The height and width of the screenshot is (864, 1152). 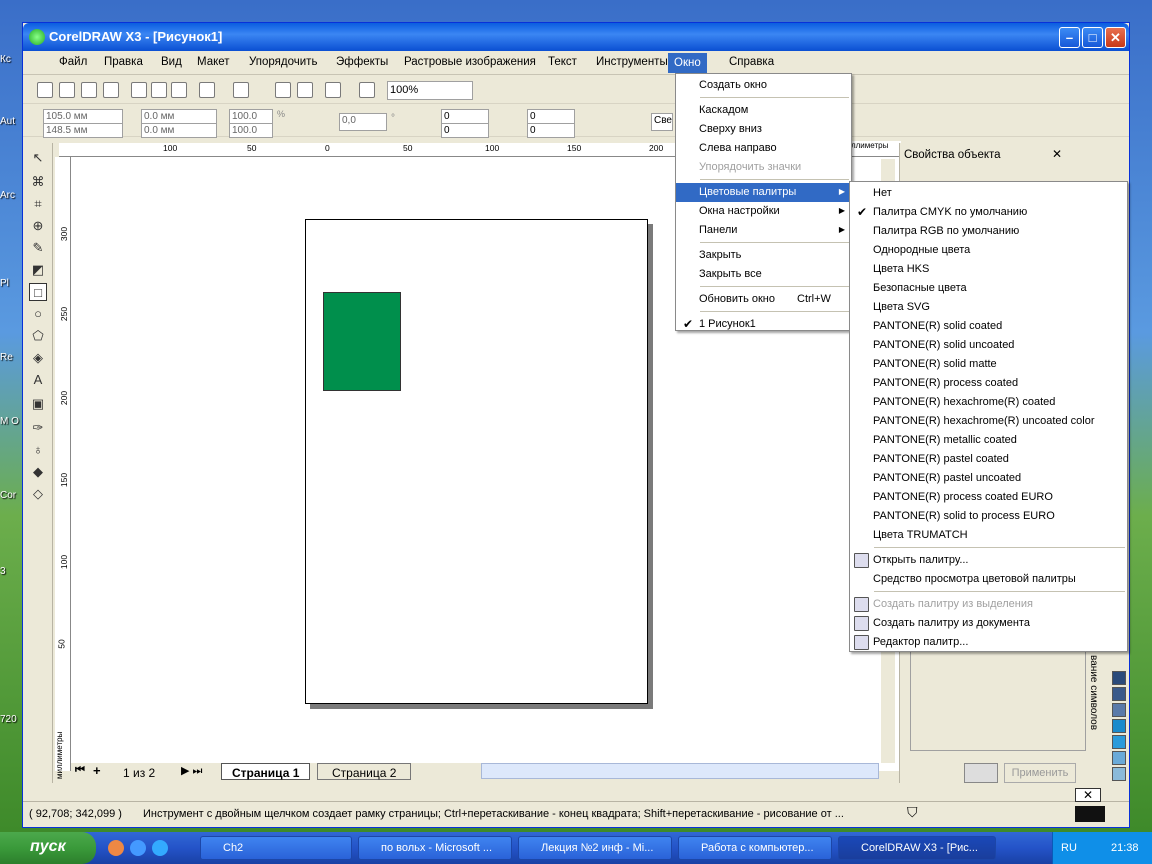 I want to click on menu-item: Цветовые палитры ▶, so click(x=763, y=192).